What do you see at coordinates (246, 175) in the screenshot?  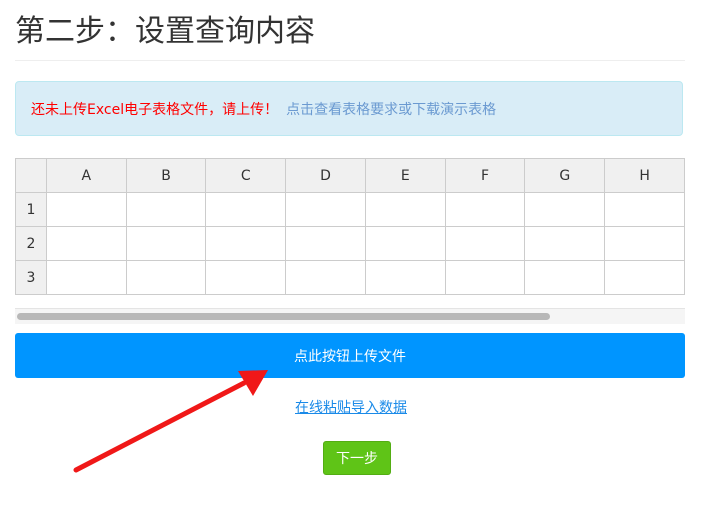 I see `column-header: C` at bounding box center [246, 175].